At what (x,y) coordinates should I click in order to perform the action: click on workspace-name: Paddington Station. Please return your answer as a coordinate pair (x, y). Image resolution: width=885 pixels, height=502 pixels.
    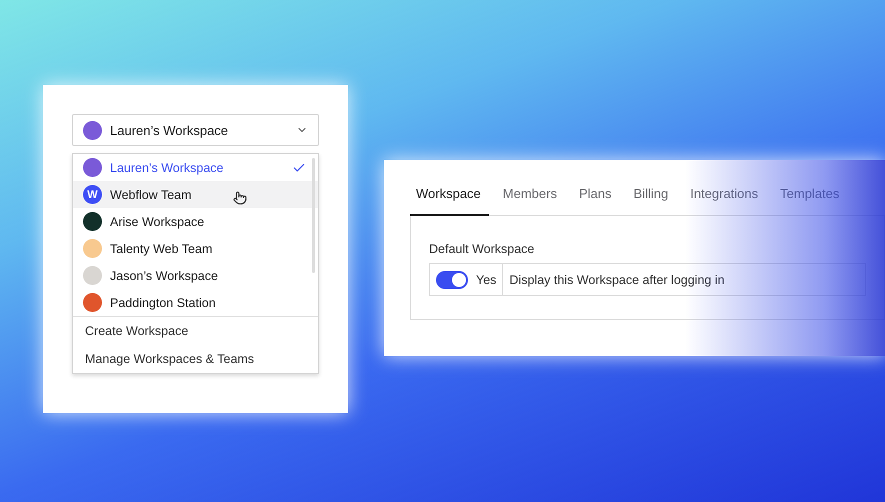
    Looking at the image, I should click on (163, 303).